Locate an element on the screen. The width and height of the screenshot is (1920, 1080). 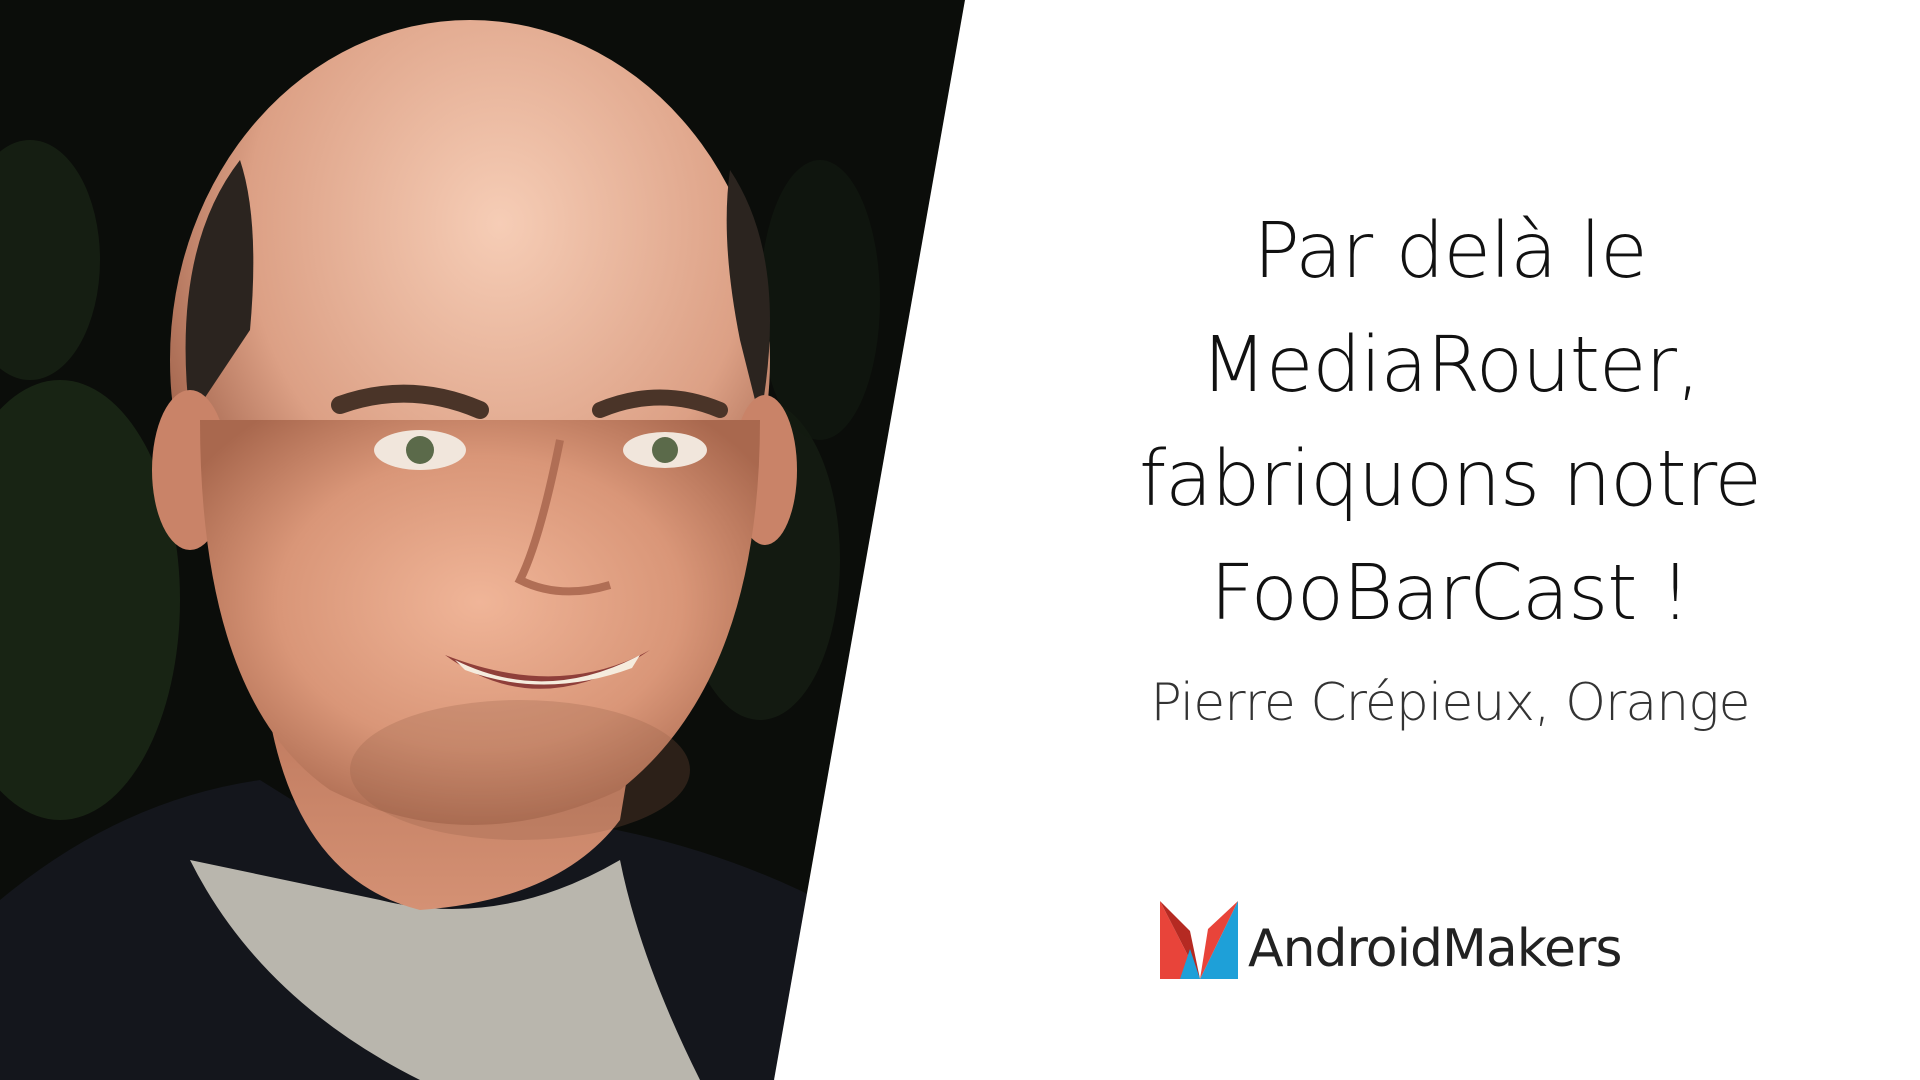
android-makers-logo-icon is located at coordinates (1199, 940).